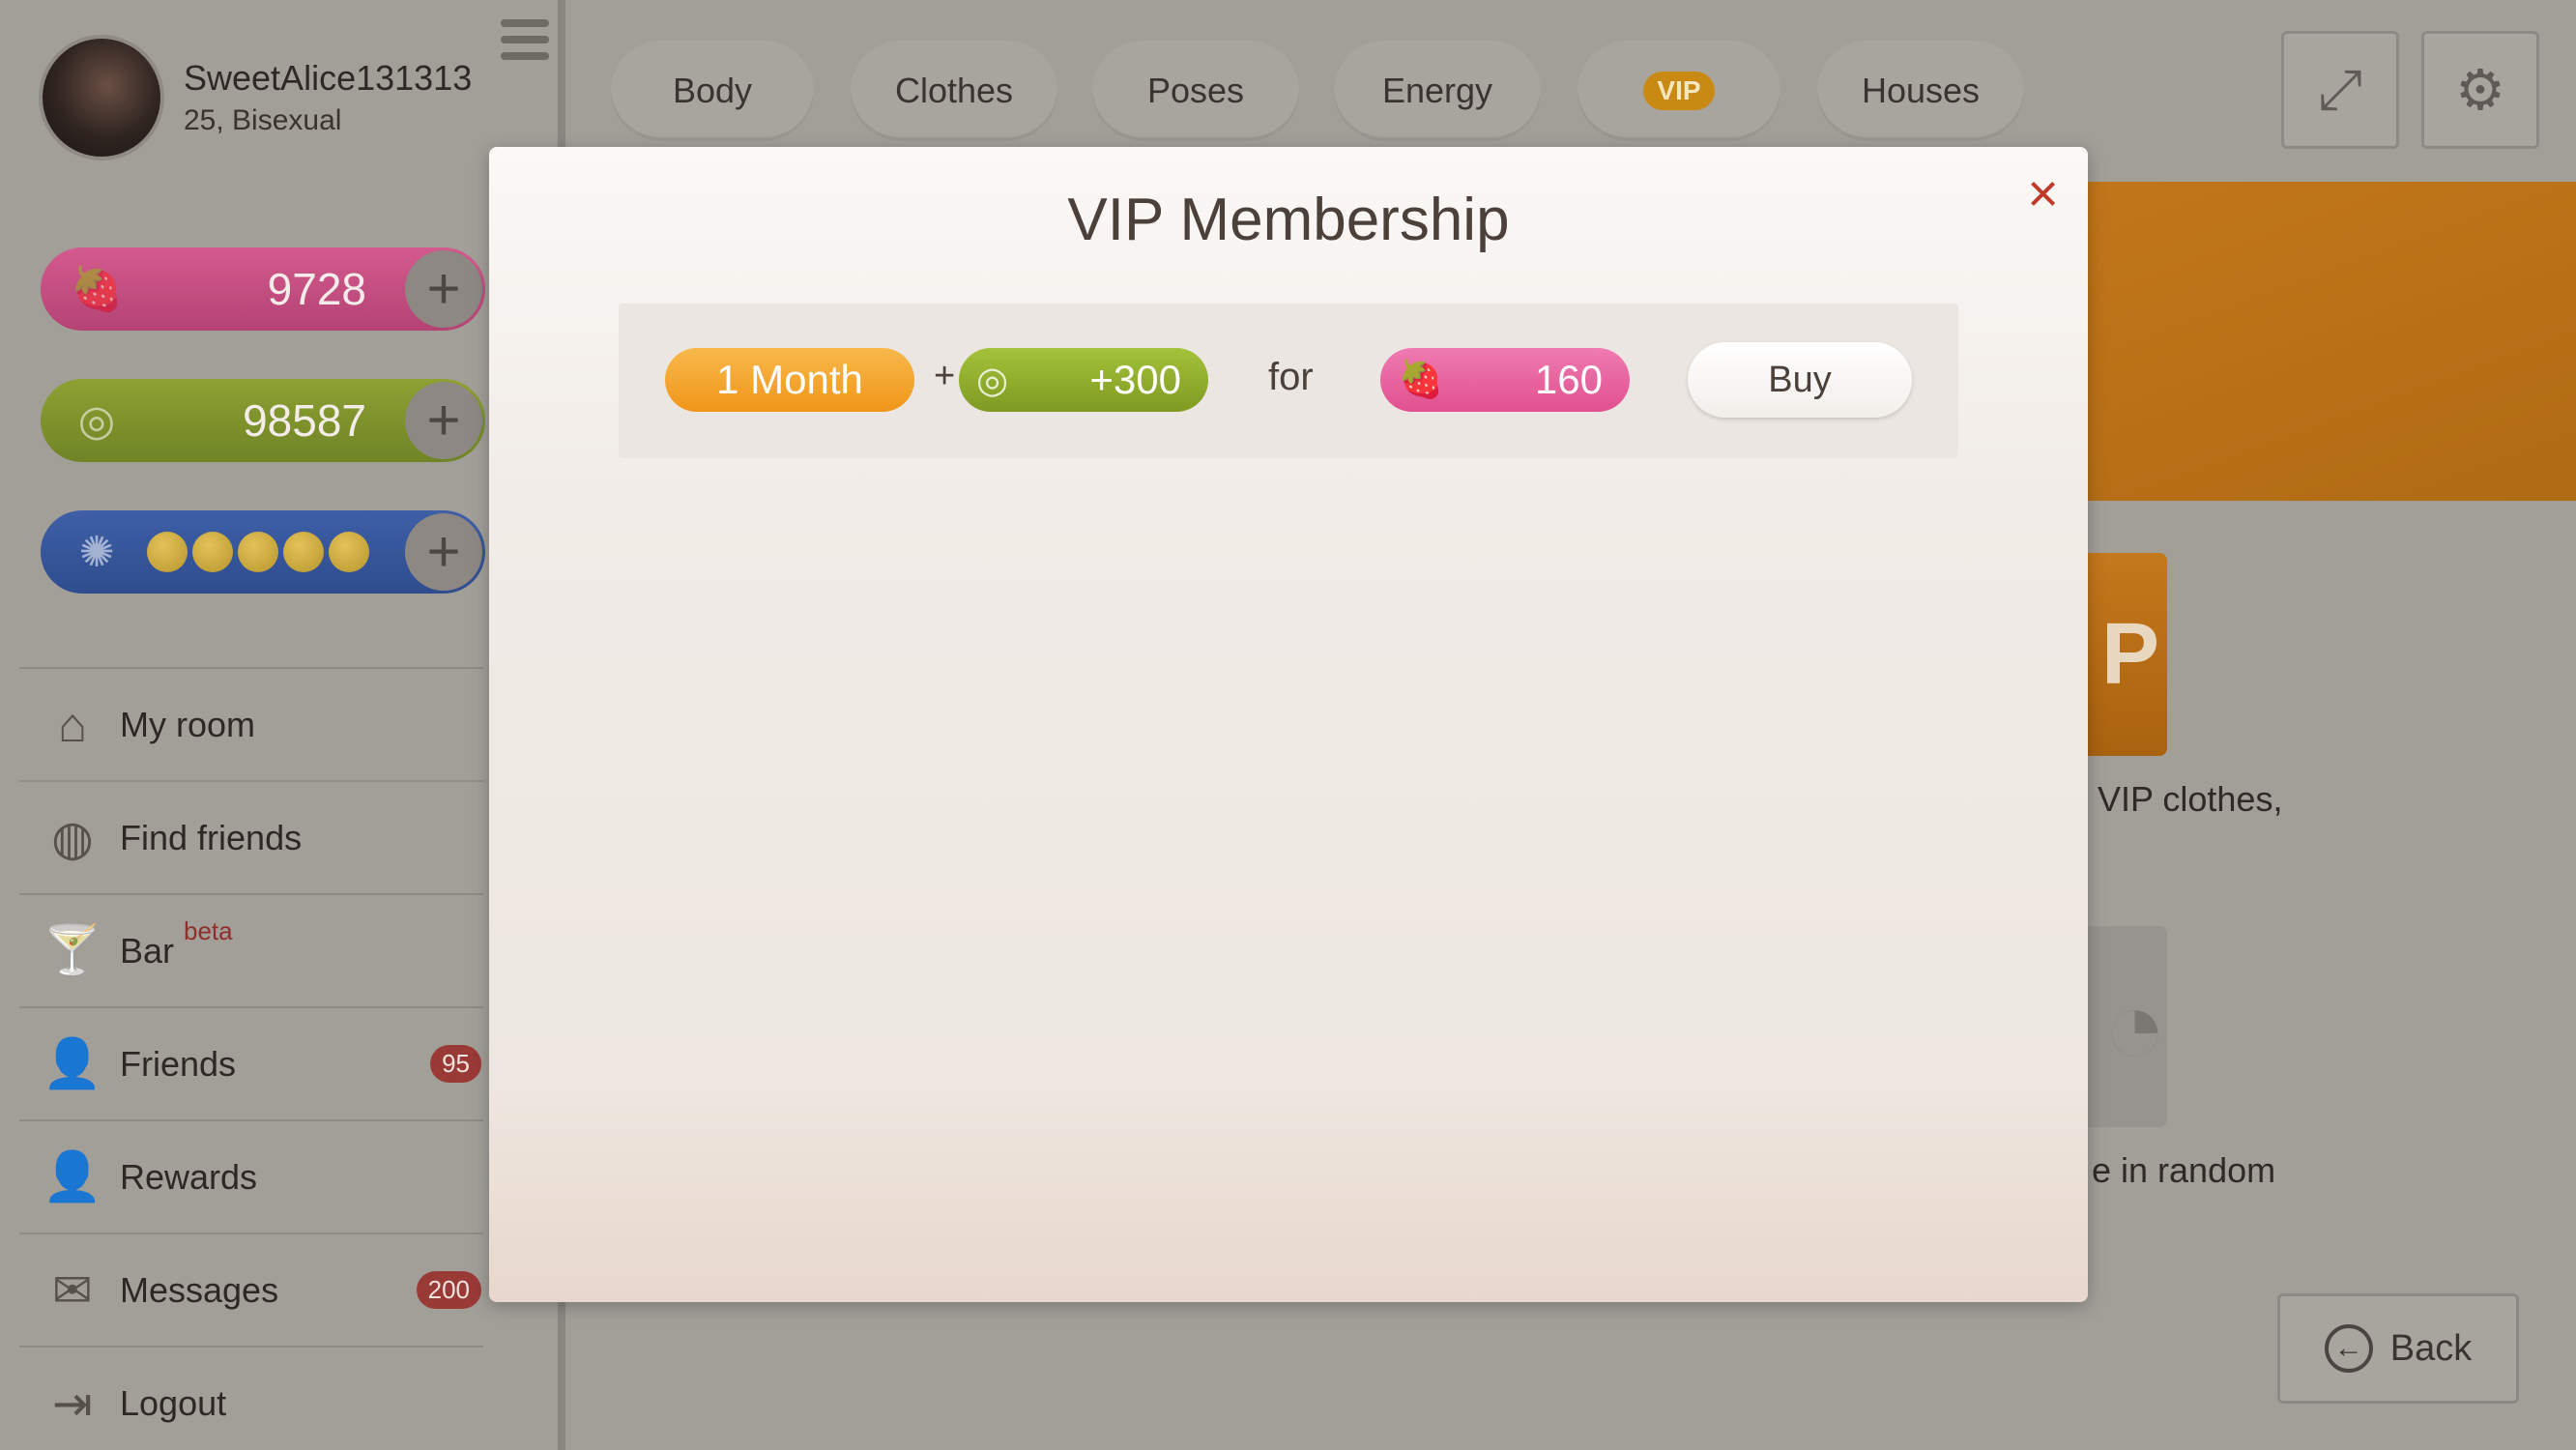 The height and width of the screenshot is (1450, 2576). Describe the element at coordinates (251, 1062) in the screenshot. I see `menu-item-friends: 👤 Friends 95` at that location.